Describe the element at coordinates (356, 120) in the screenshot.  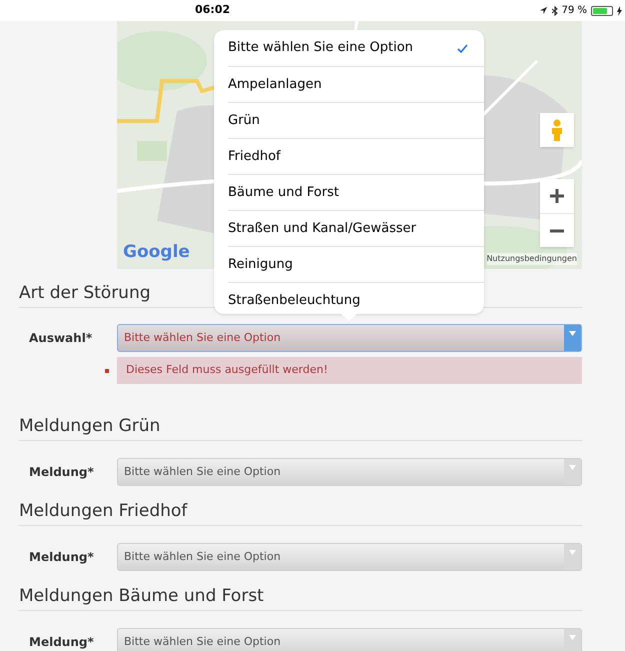
I see `option-item: Grün` at that location.